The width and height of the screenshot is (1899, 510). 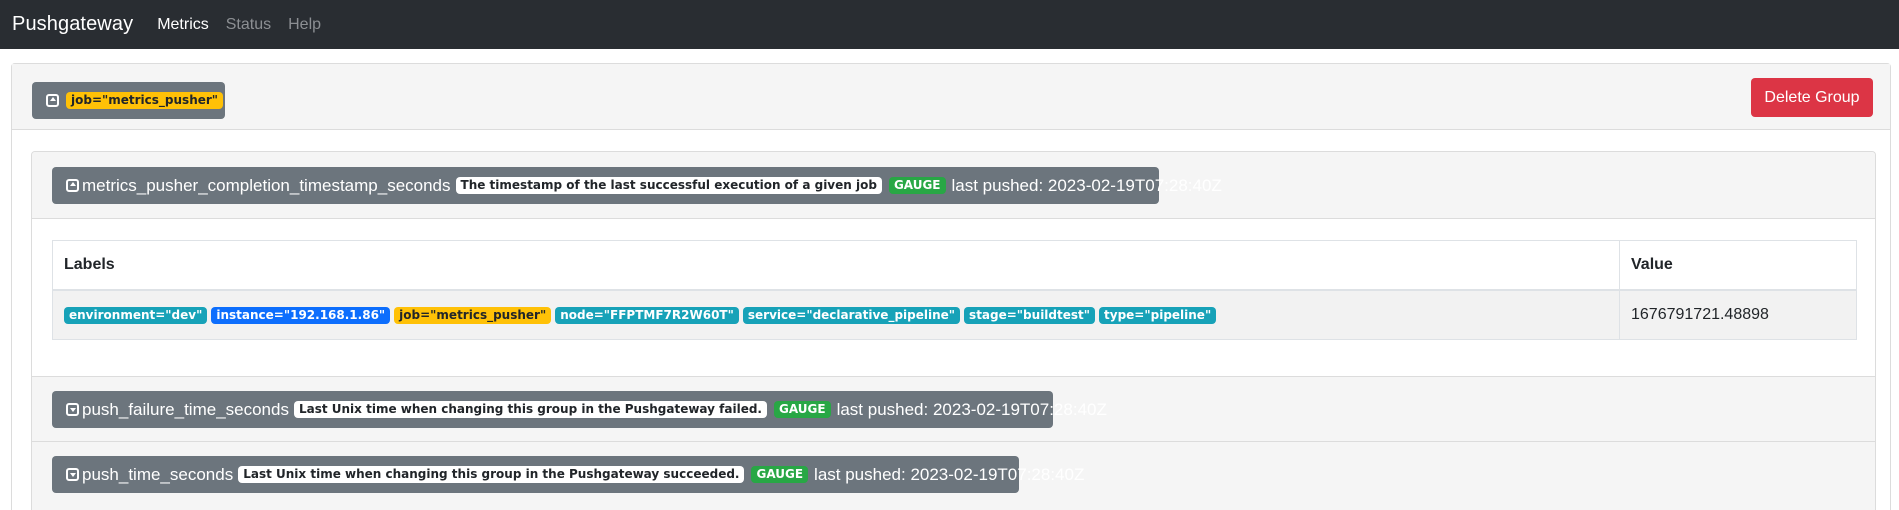 I want to click on brand-logo: Pushgateway, so click(x=72, y=24).